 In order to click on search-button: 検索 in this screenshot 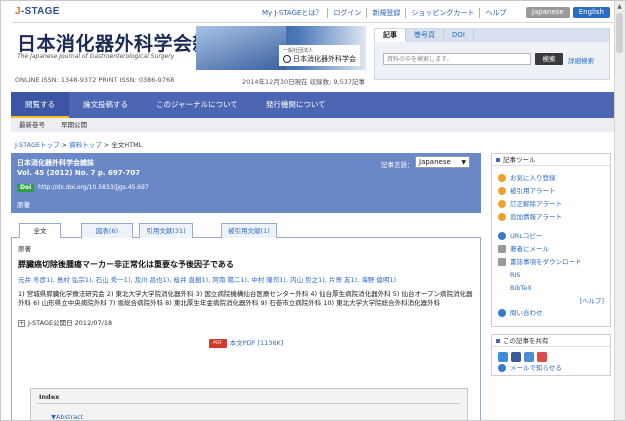, I will do `click(549, 59)`.